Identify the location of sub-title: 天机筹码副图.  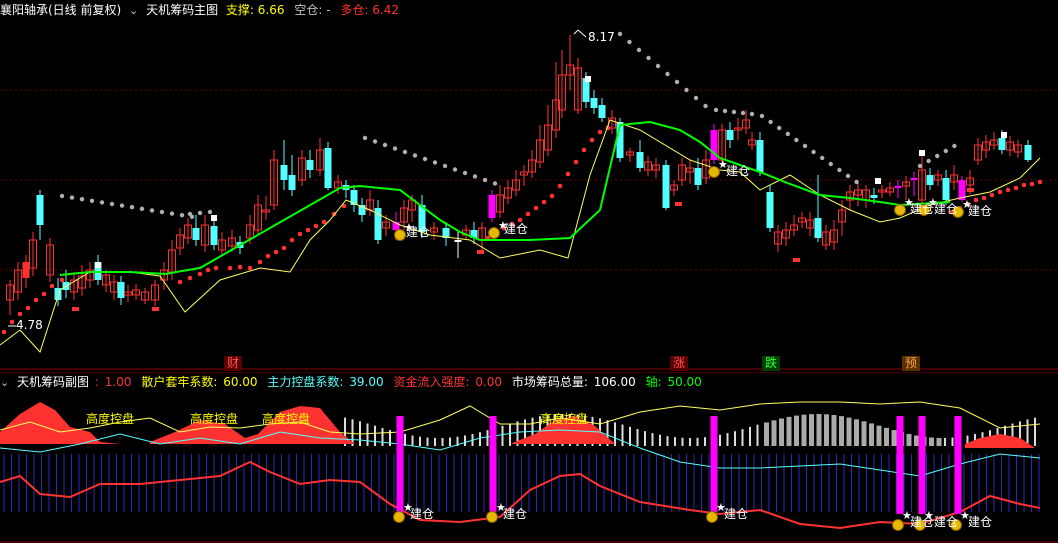
(53, 382).